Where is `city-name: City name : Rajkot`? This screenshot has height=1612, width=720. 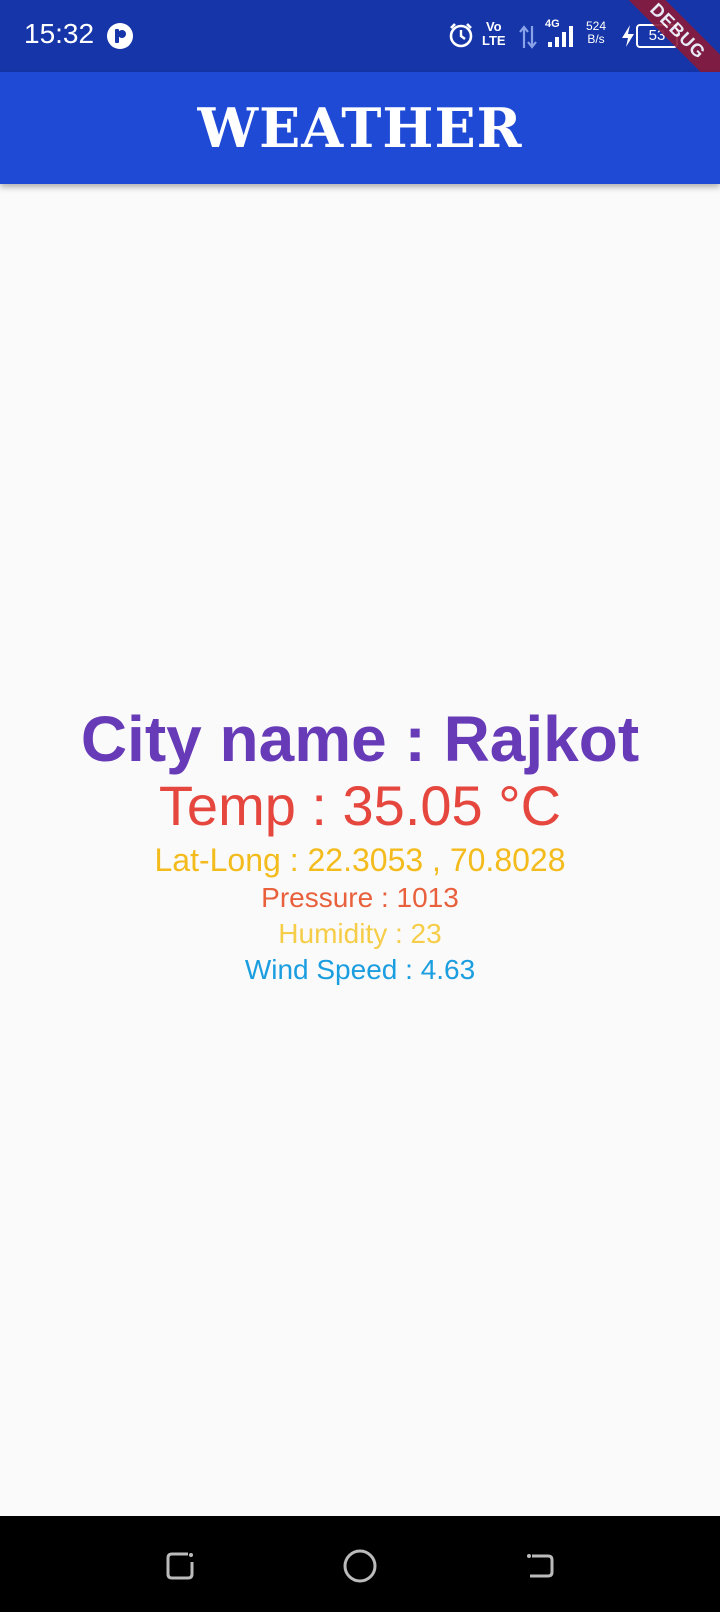 city-name: City name : Rajkot is located at coordinates (360, 739).